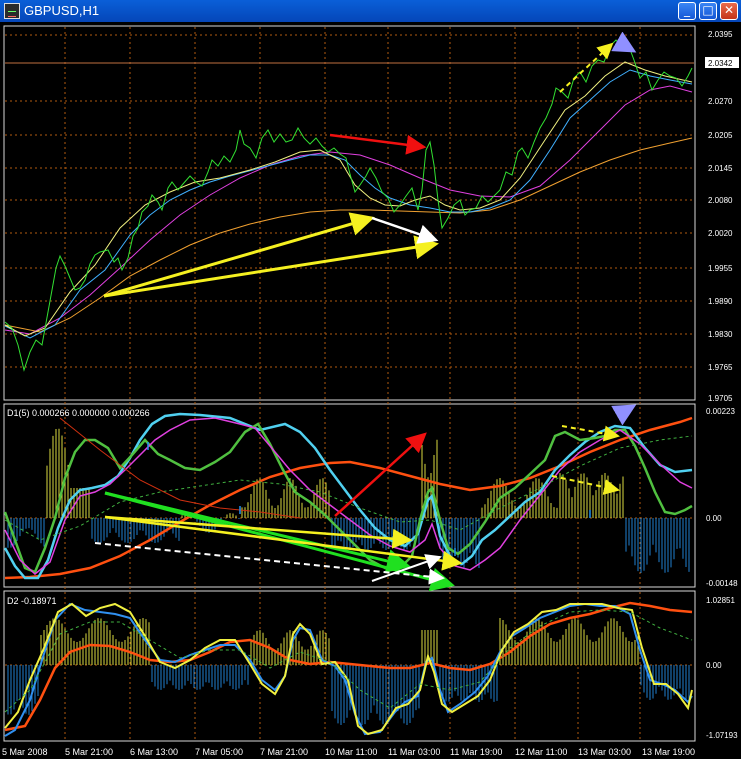  Describe the element at coordinates (414, 752) in the screenshot. I see `svg-text: 11 Mar 03:00` at that location.